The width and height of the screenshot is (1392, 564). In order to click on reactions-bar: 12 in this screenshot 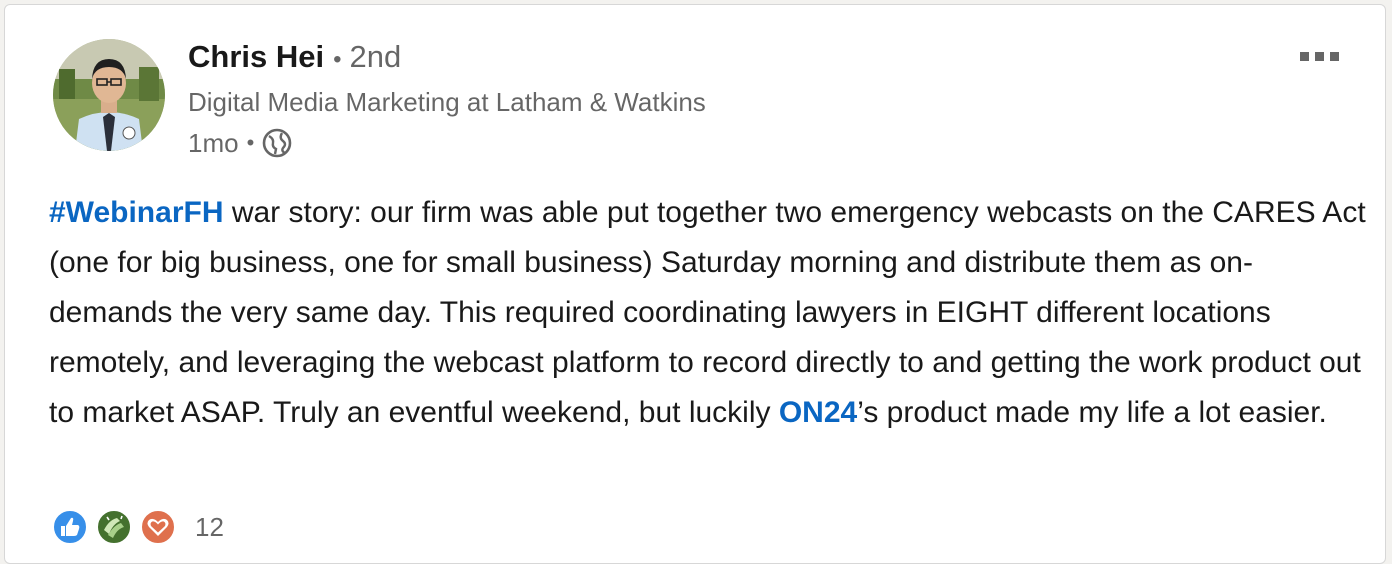, I will do `click(137, 527)`.